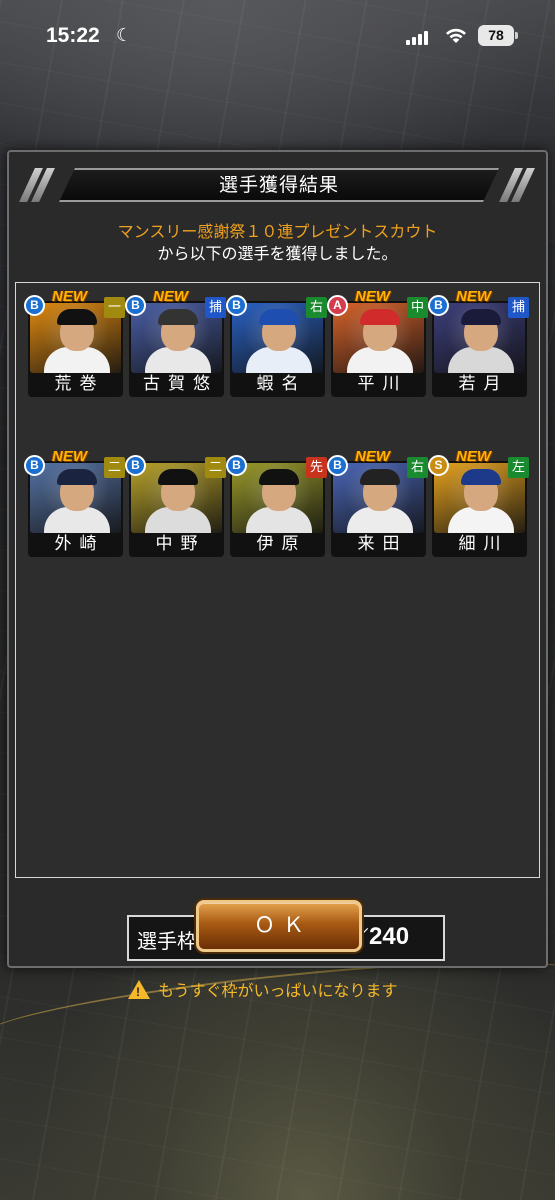 Image resolution: width=555 pixels, height=1200 pixels. I want to click on ok-button: ＯＫ, so click(279, 926).